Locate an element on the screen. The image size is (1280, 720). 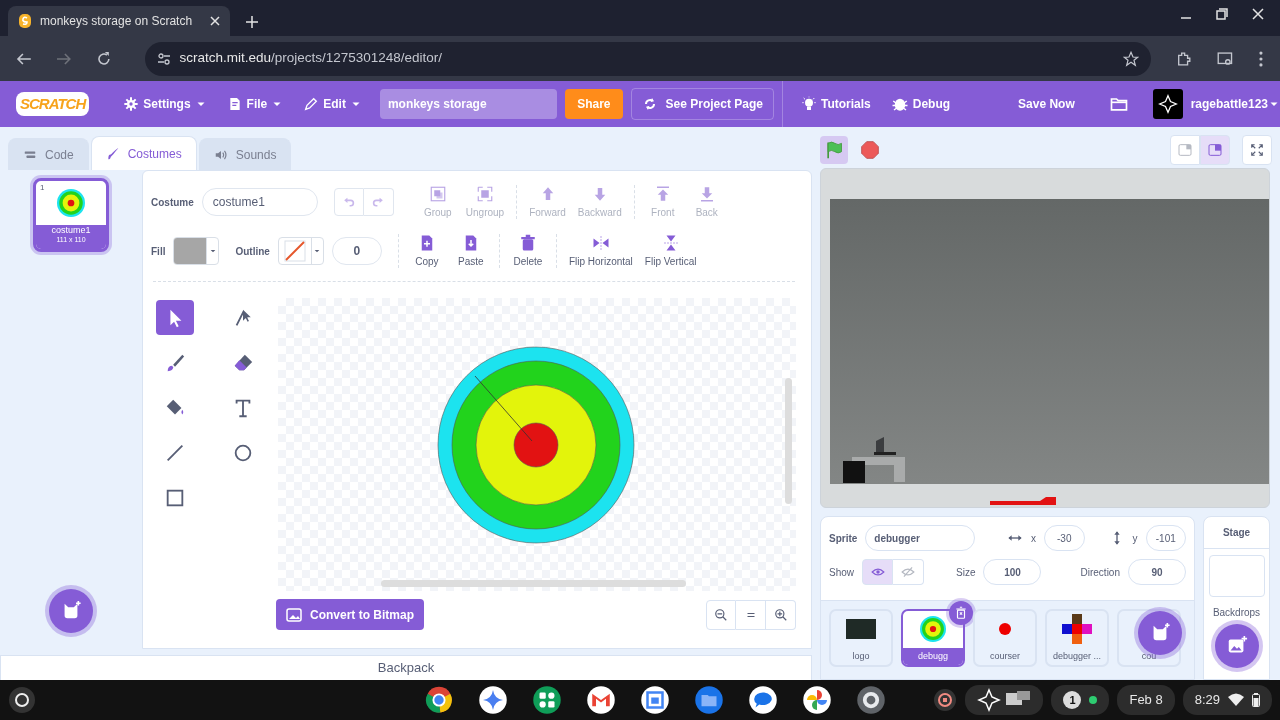
zoom-in-button is located at coordinates (781, 614).